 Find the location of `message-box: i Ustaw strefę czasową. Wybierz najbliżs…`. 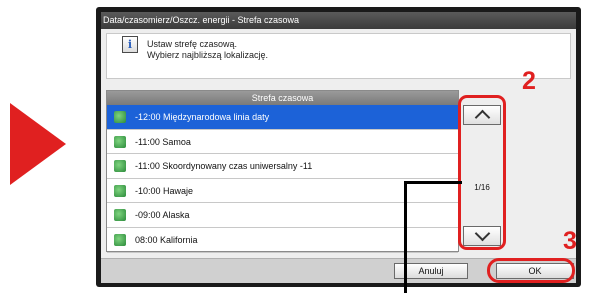

message-box: i Ustaw strefę czasową. Wybierz najbliżs… is located at coordinates (338, 56).